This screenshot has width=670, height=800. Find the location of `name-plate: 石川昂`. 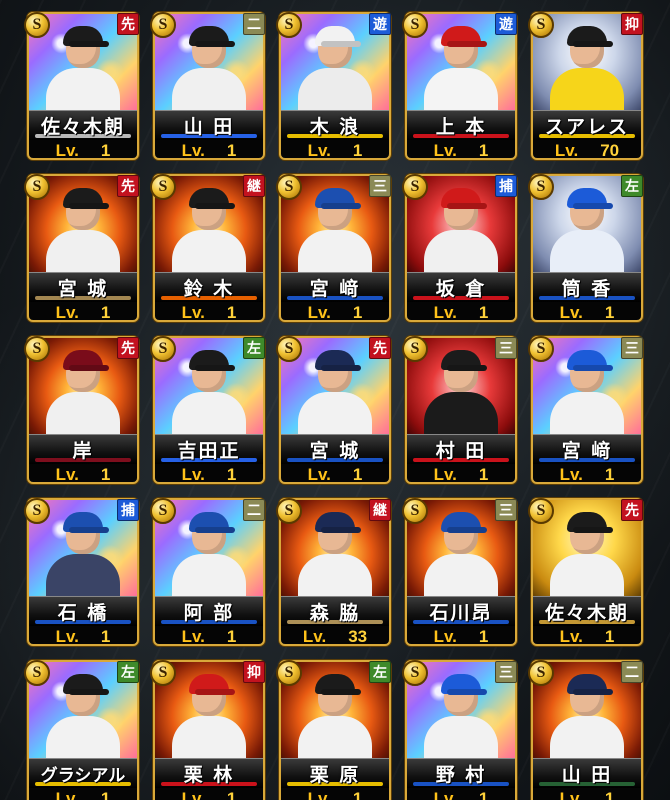

name-plate: 石川昂 is located at coordinates (461, 611).